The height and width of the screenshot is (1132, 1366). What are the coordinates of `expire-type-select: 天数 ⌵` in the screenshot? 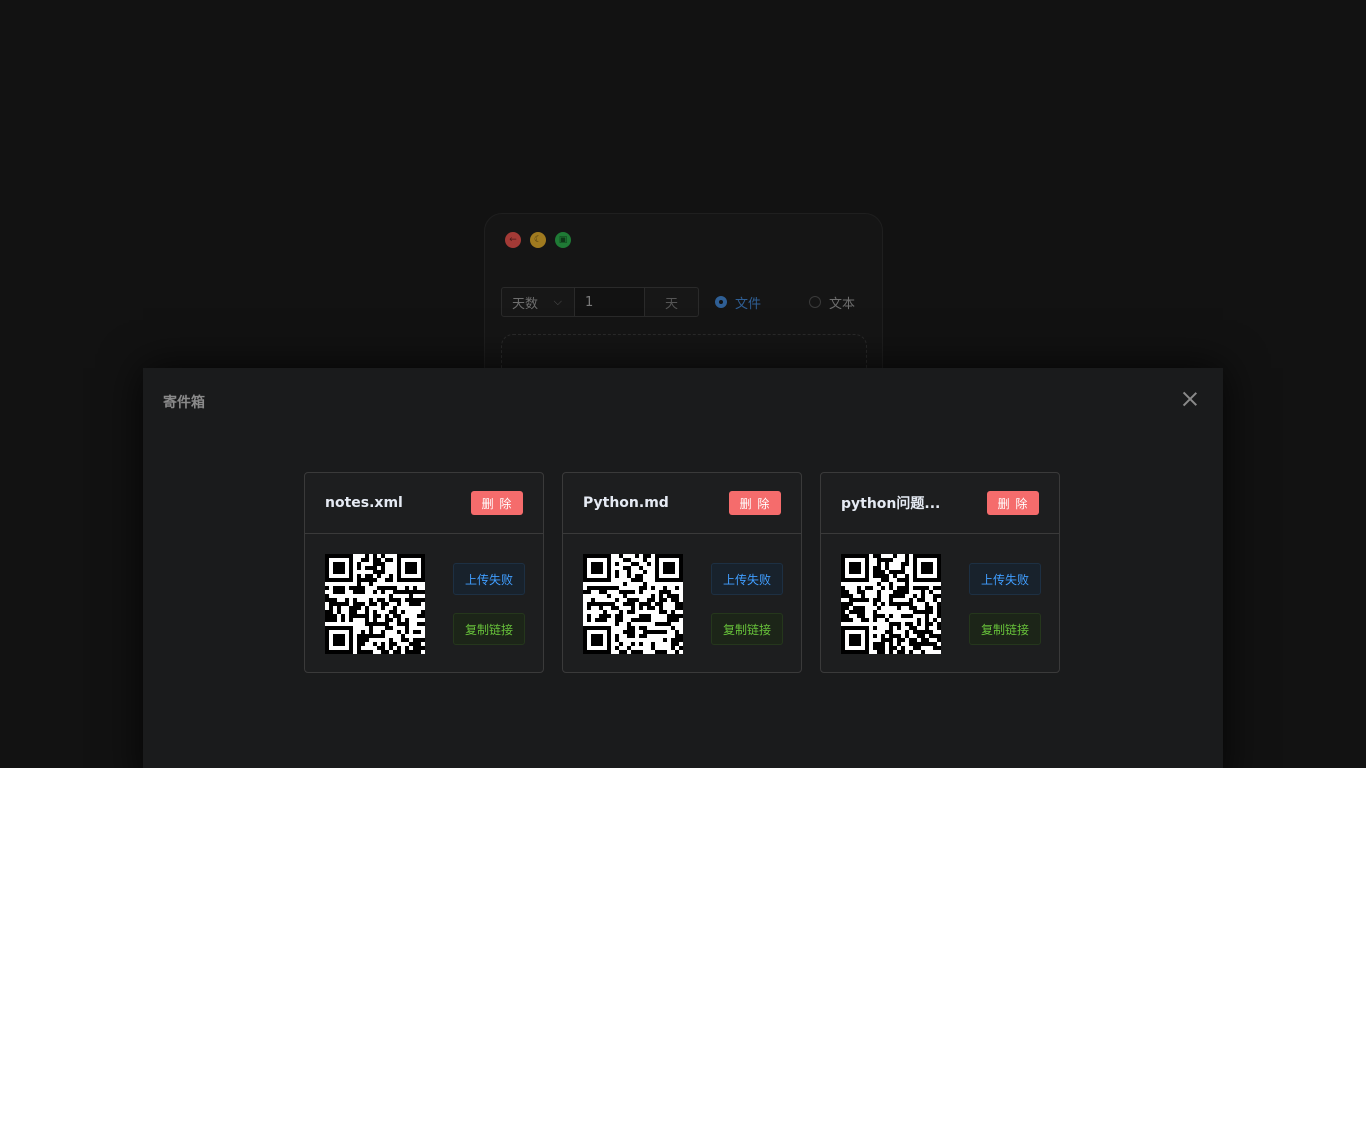 It's located at (538, 302).